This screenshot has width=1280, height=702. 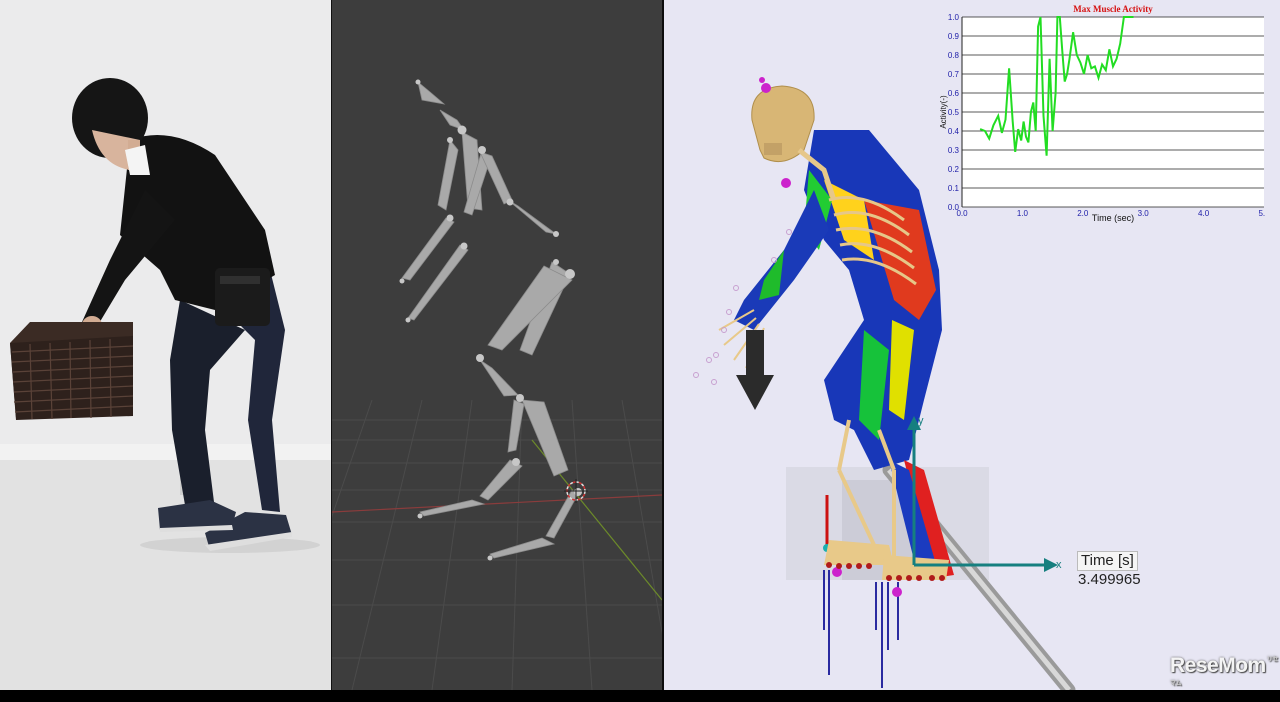 I want to click on chart-y-tick-label: 0.4, so click(x=954, y=131).